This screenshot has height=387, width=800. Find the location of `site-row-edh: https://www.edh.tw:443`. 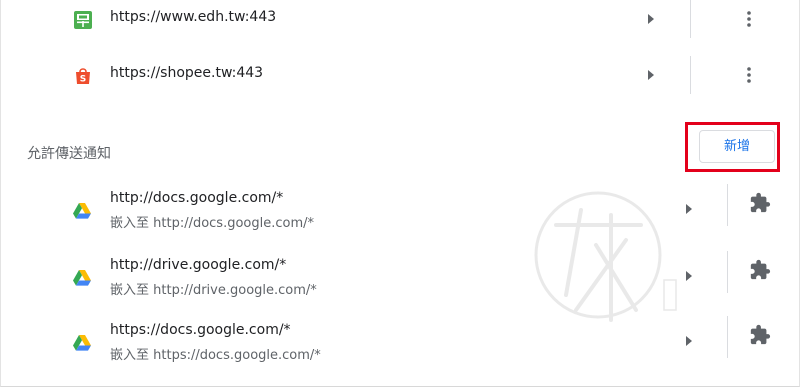

site-row-edh: https://www.edh.tw:443 is located at coordinates (400, 28).